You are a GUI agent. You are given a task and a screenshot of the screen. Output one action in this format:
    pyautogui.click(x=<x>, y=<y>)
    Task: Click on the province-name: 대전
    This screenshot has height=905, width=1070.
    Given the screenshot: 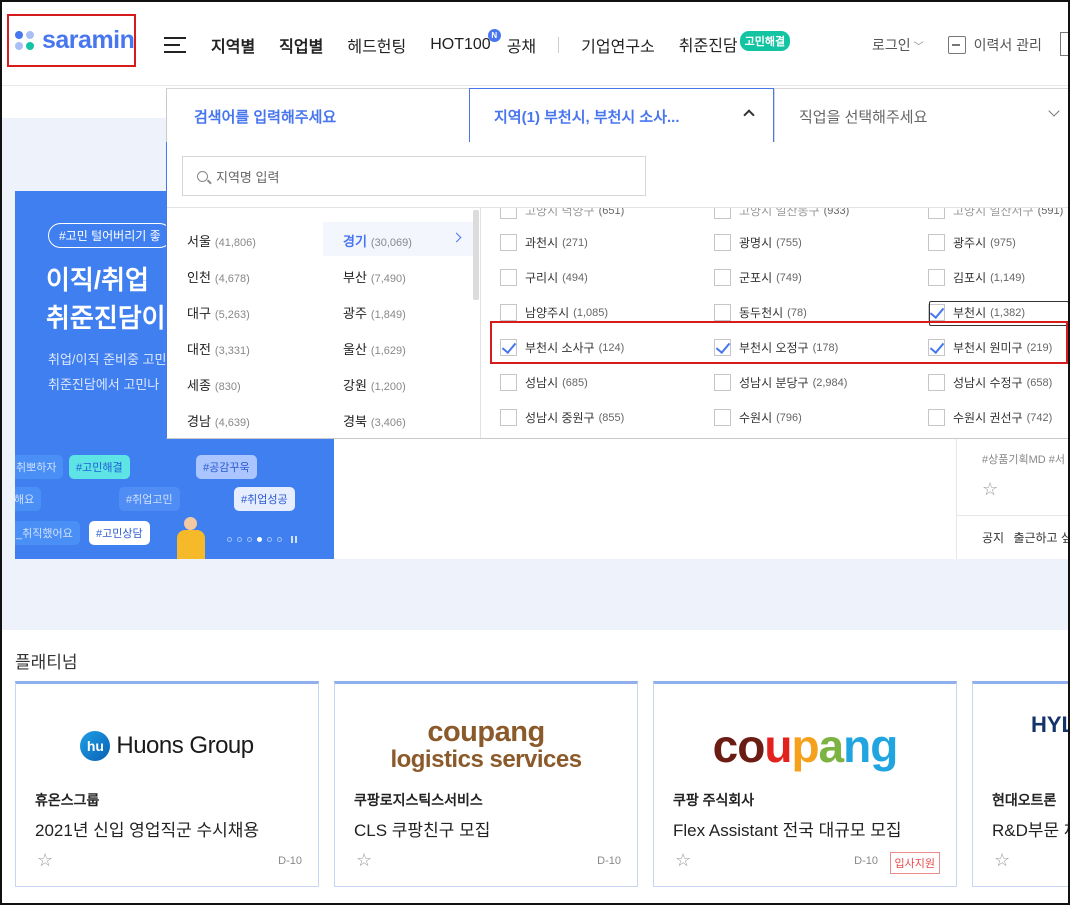 What is the action you would take?
    pyautogui.click(x=199, y=349)
    